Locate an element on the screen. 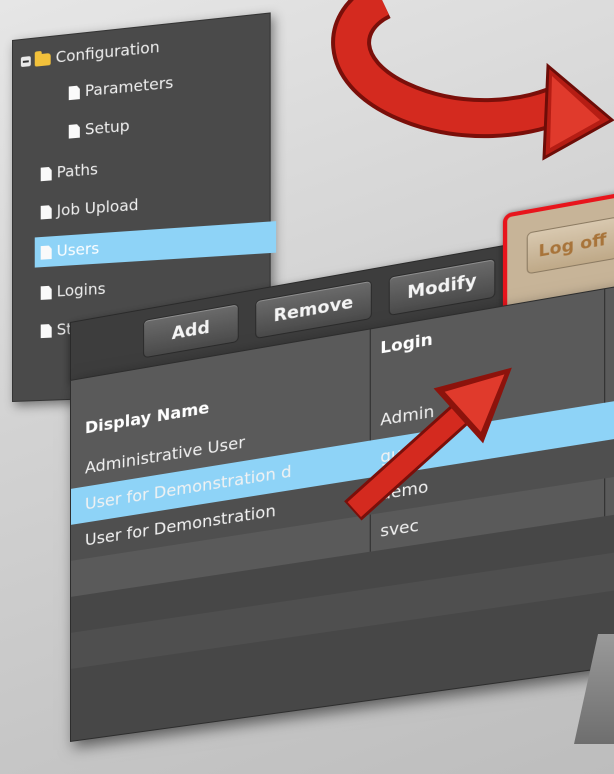 The height and width of the screenshot is (774, 614). folder-icon is located at coordinates (42, 59).